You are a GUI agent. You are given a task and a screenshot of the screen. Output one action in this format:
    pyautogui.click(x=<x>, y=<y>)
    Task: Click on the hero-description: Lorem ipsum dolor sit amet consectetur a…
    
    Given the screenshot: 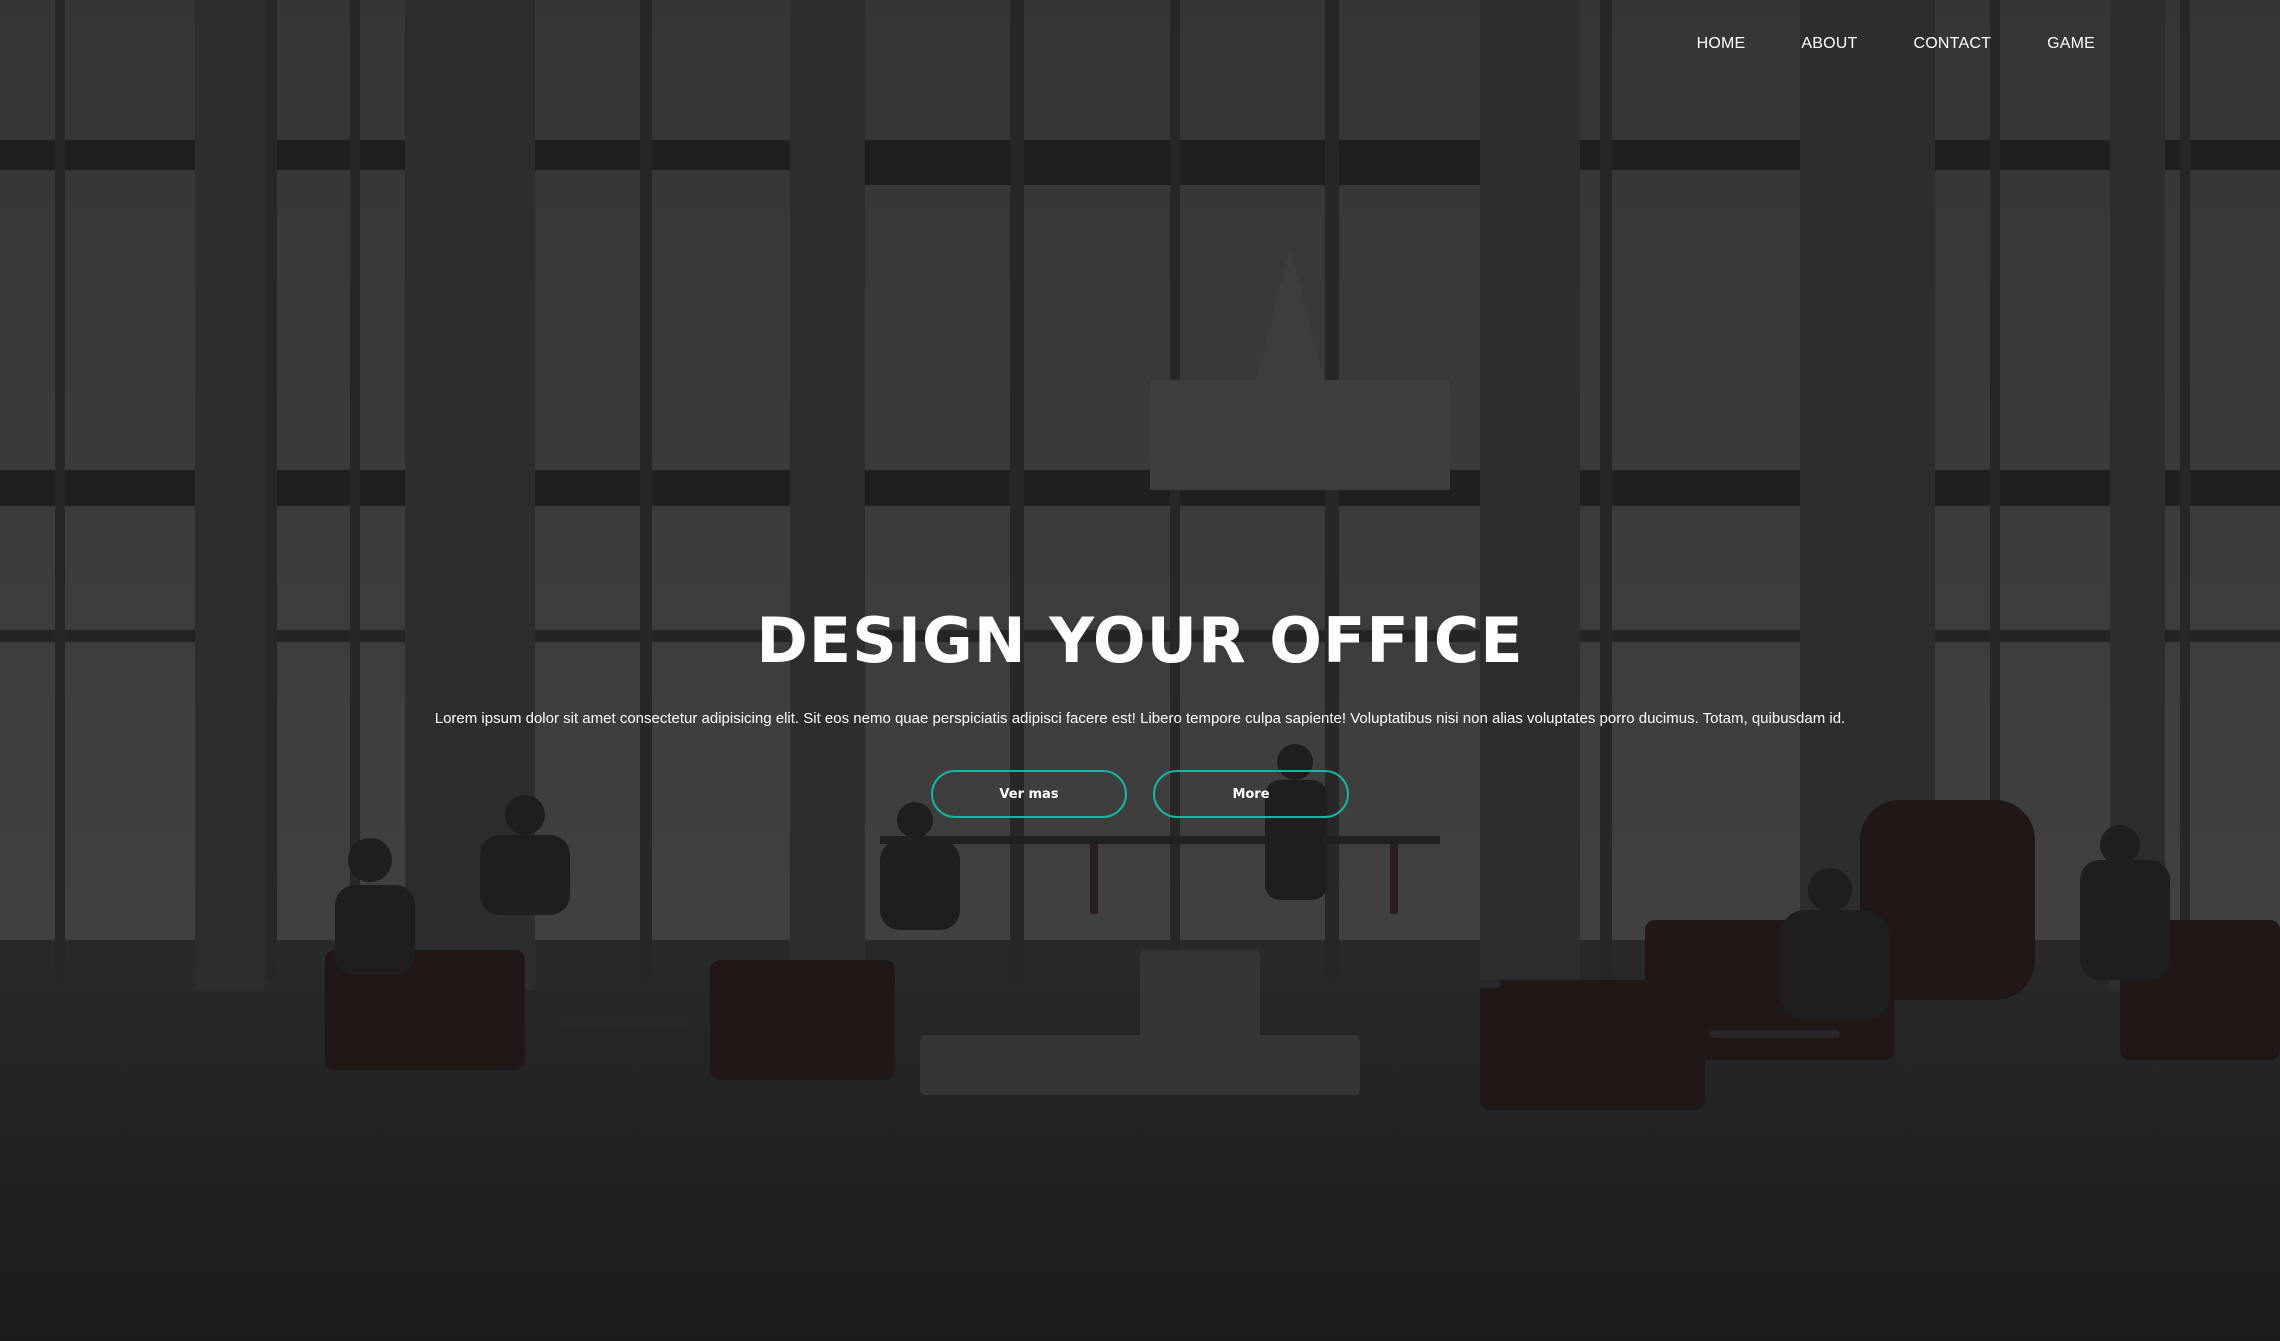 What is the action you would take?
    pyautogui.click(x=1140, y=718)
    